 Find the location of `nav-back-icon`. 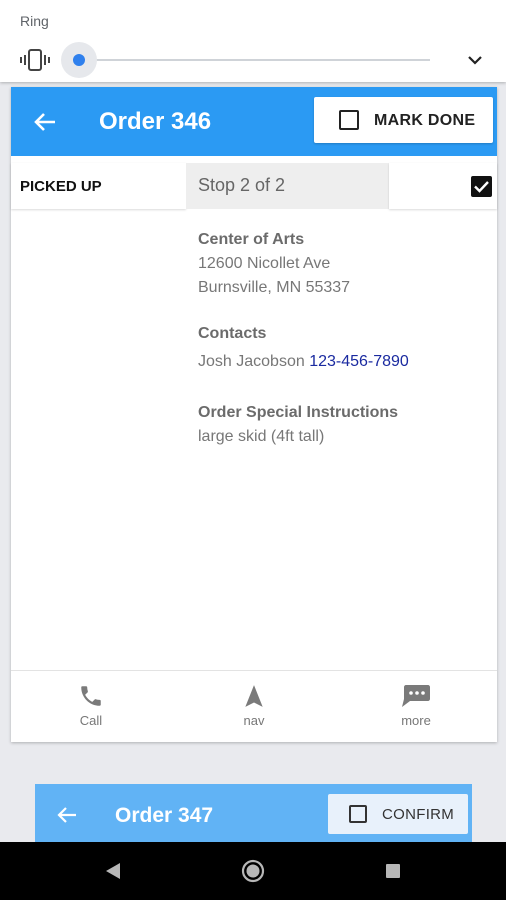

nav-back-icon is located at coordinates (113, 871).